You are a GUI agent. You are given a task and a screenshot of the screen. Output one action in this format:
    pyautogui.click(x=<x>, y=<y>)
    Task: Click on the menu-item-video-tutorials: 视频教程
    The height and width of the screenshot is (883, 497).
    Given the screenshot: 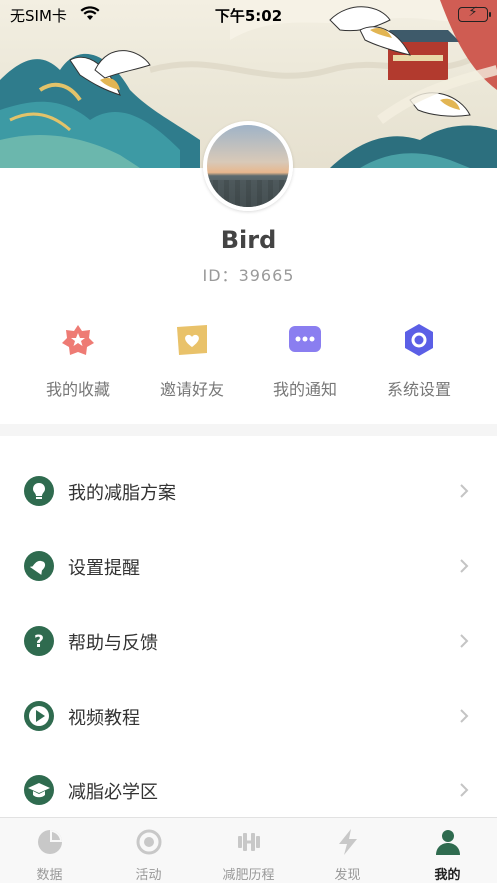 What is the action you would take?
    pyautogui.click(x=248, y=715)
    